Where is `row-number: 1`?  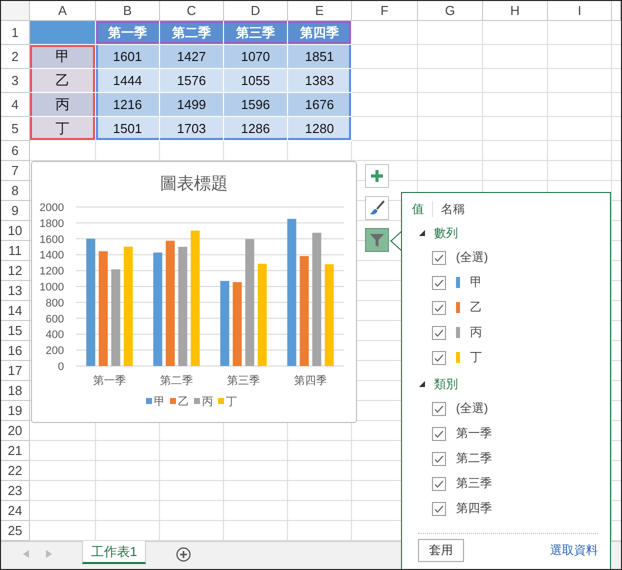
row-number: 1 is located at coordinates (15, 33).